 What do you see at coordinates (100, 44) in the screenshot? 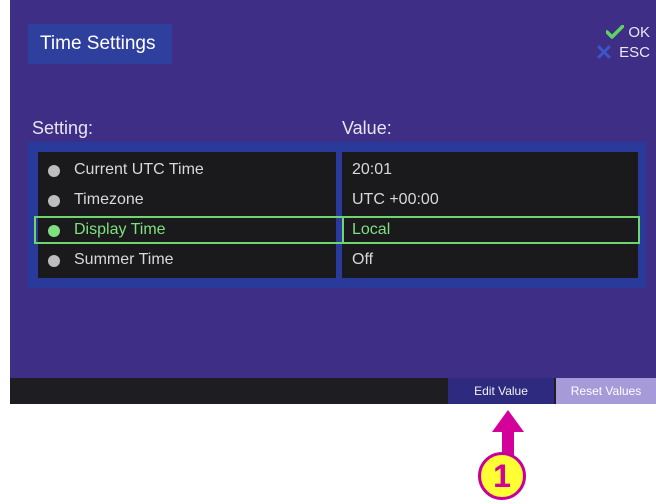
I see `page-title: Time Settings` at bounding box center [100, 44].